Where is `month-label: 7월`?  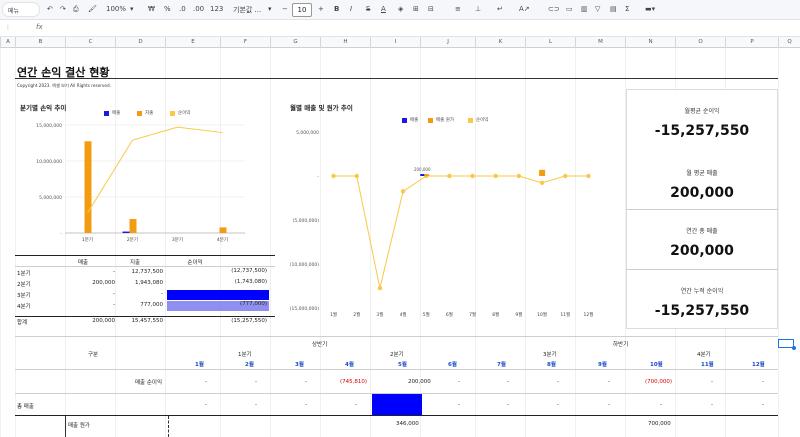
month-label: 7월 is located at coordinates (501, 365).